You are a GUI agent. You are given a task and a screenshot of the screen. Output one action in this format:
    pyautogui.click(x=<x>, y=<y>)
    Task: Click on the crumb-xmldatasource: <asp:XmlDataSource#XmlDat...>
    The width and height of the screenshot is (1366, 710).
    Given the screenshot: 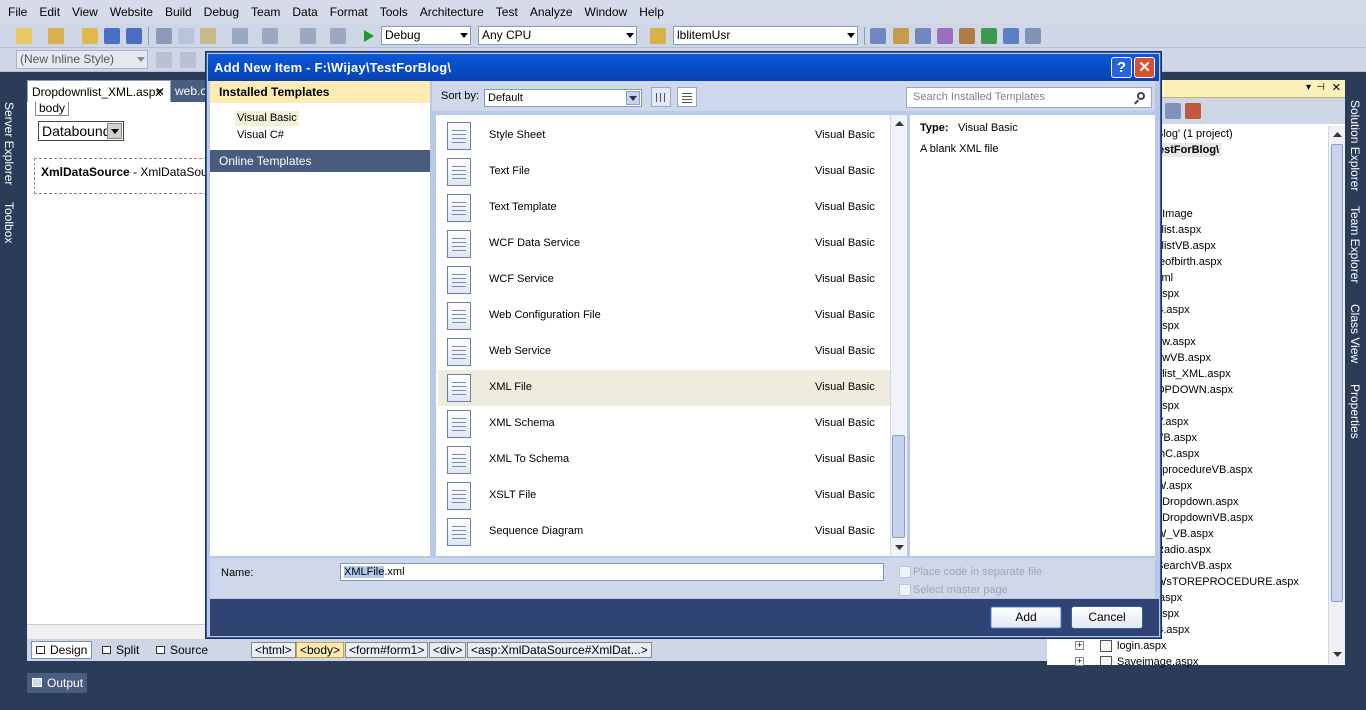 What is the action you would take?
    pyautogui.click(x=559, y=650)
    